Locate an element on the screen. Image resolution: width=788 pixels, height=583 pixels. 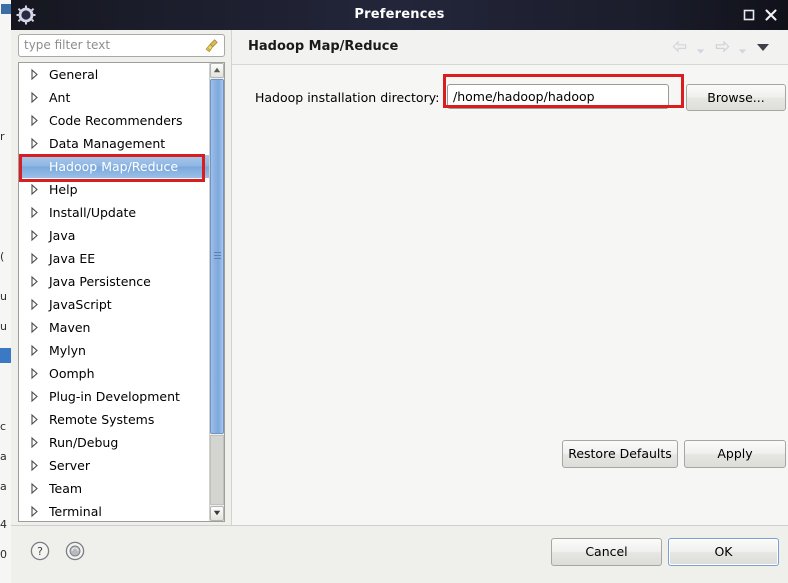
tree-item-label: Terminal is located at coordinates (75, 511).